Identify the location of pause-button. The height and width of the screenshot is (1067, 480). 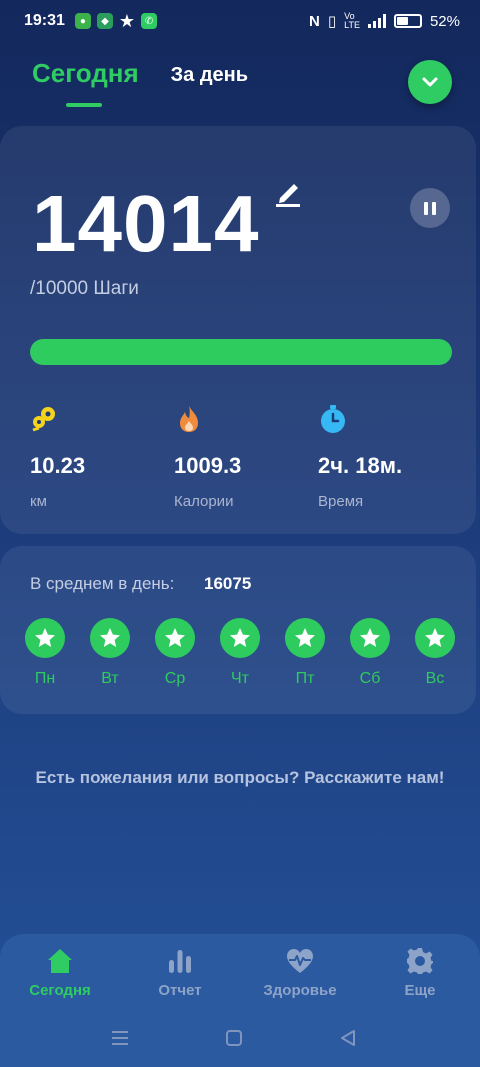
(430, 208).